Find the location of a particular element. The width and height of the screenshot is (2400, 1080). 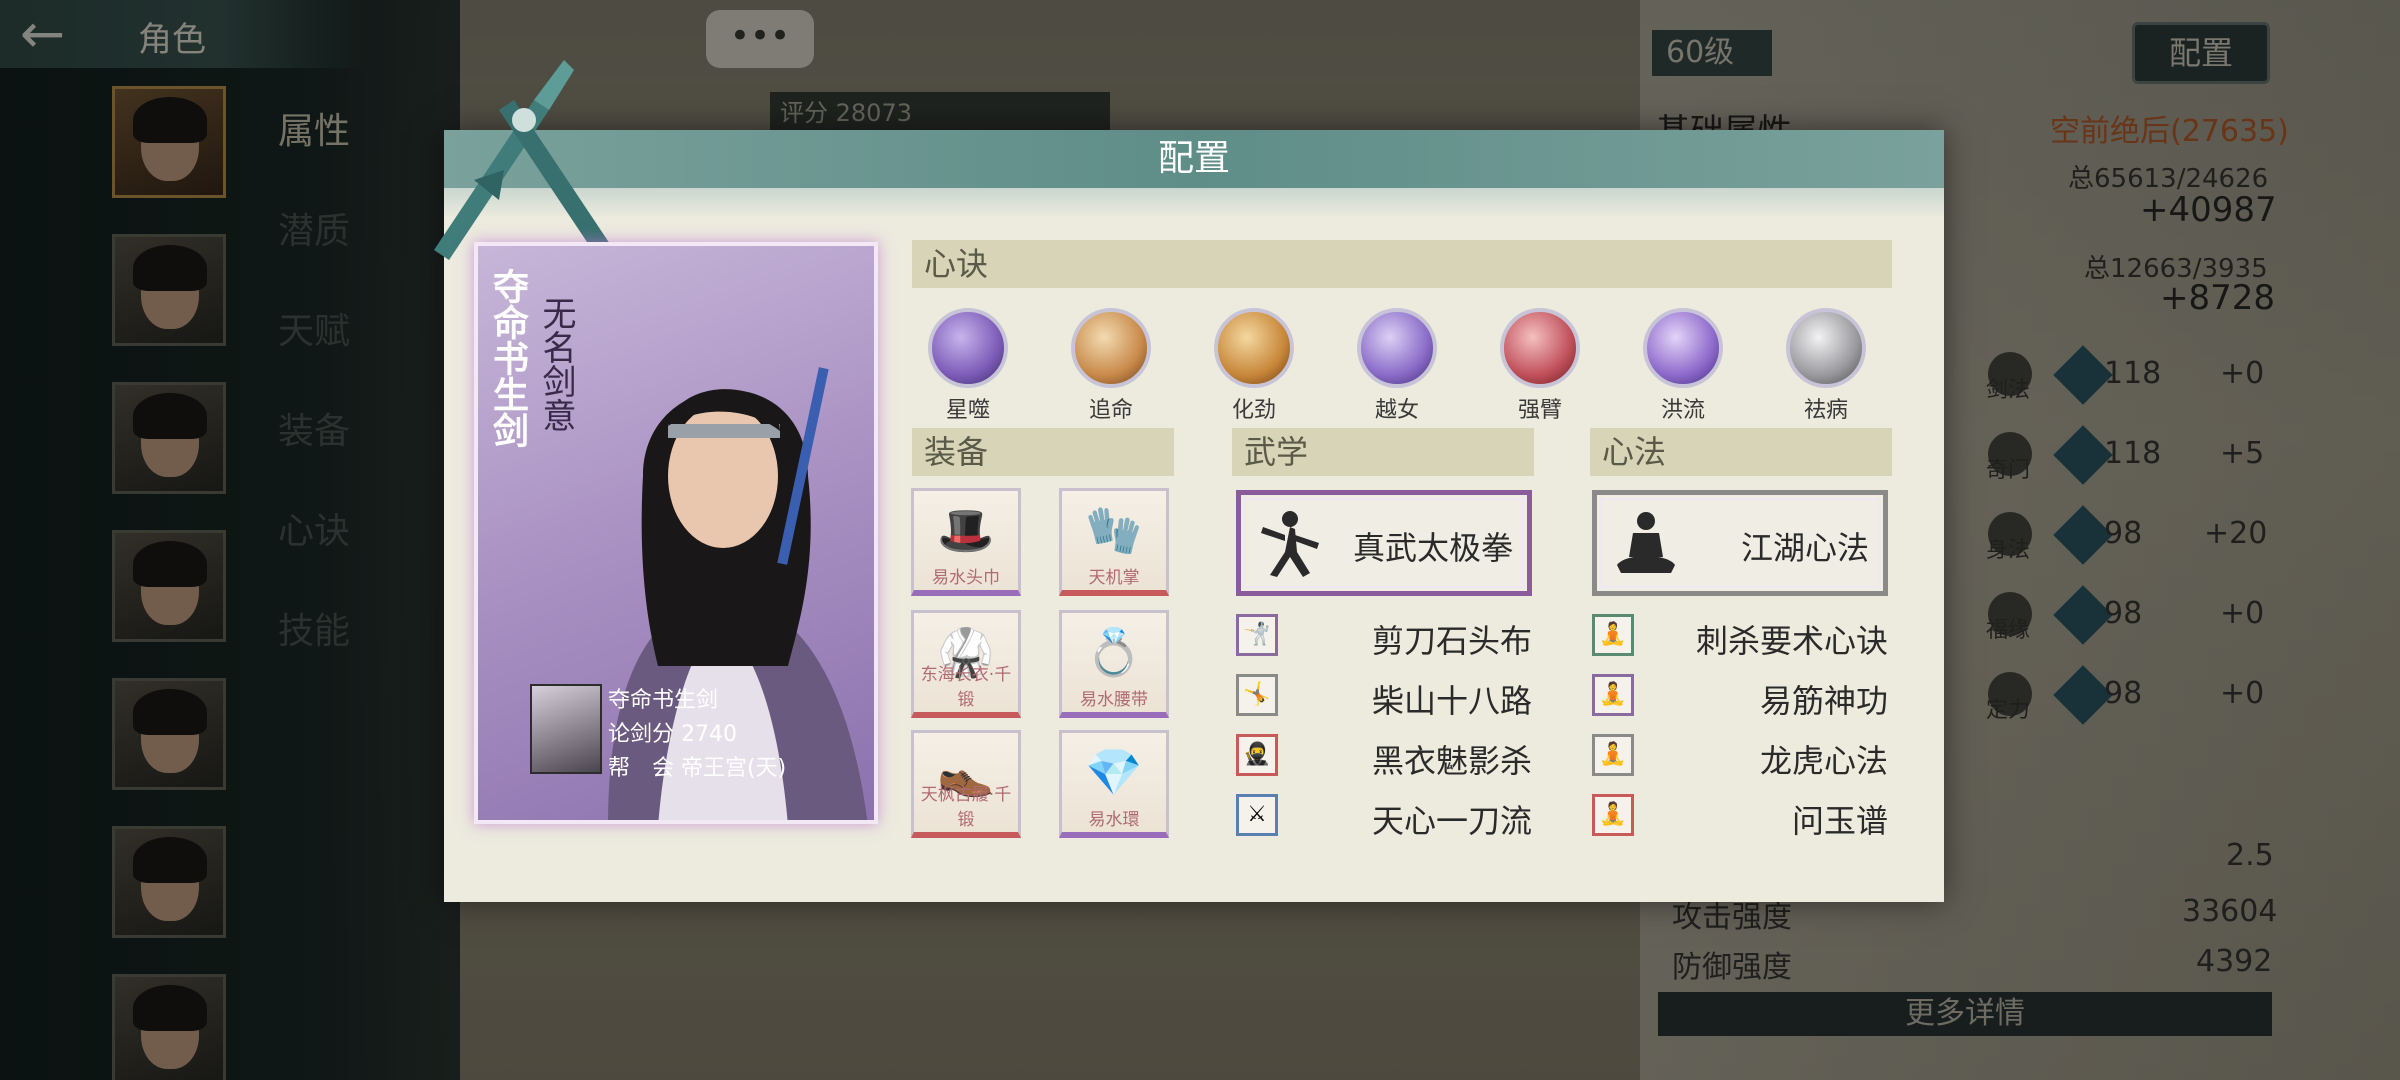

xinjue-skill-2: 追命 is located at coordinates (1111, 366).